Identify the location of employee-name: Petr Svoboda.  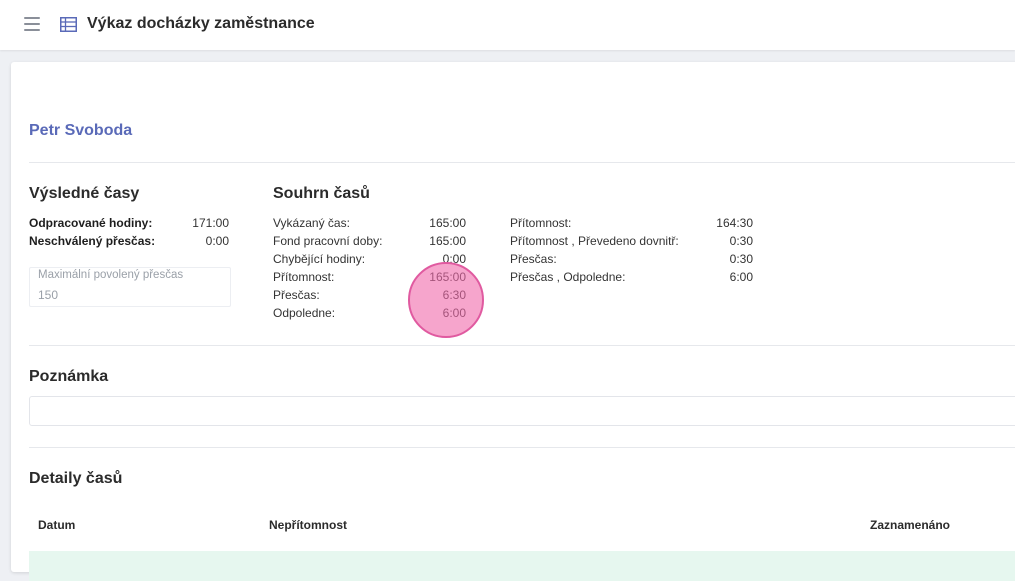
(80, 131).